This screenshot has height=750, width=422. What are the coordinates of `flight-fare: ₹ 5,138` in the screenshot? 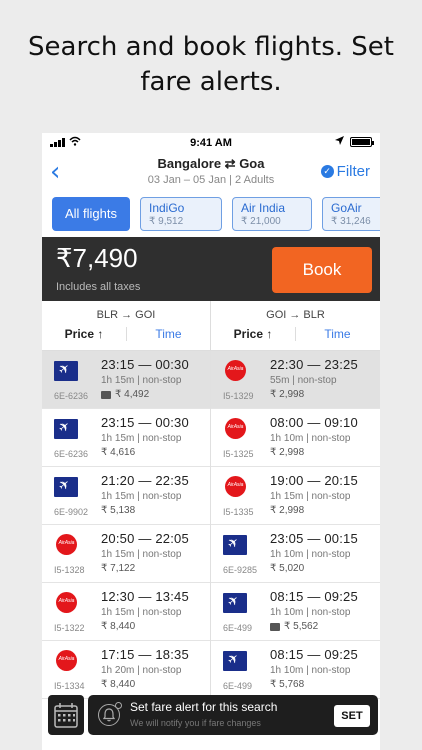 It's located at (118, 510).